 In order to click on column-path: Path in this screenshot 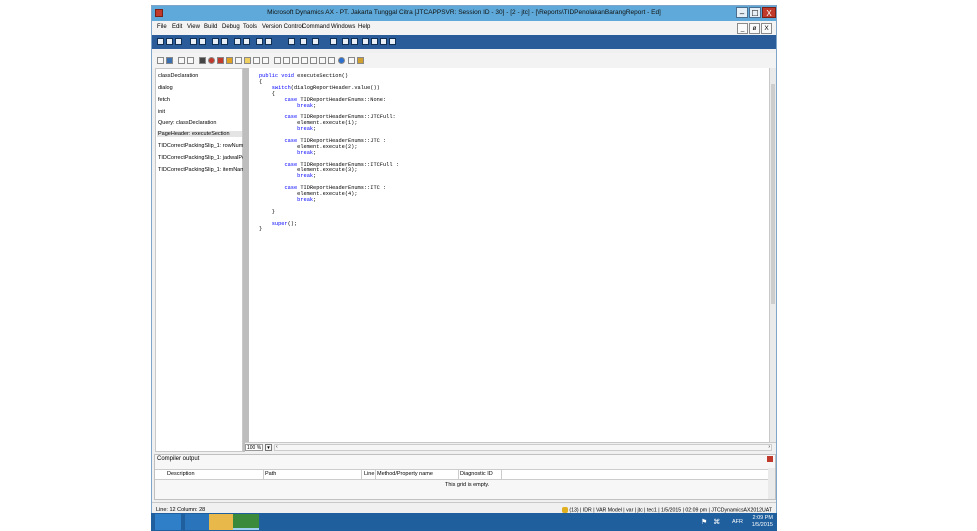, I will do `click(270, 474)`.